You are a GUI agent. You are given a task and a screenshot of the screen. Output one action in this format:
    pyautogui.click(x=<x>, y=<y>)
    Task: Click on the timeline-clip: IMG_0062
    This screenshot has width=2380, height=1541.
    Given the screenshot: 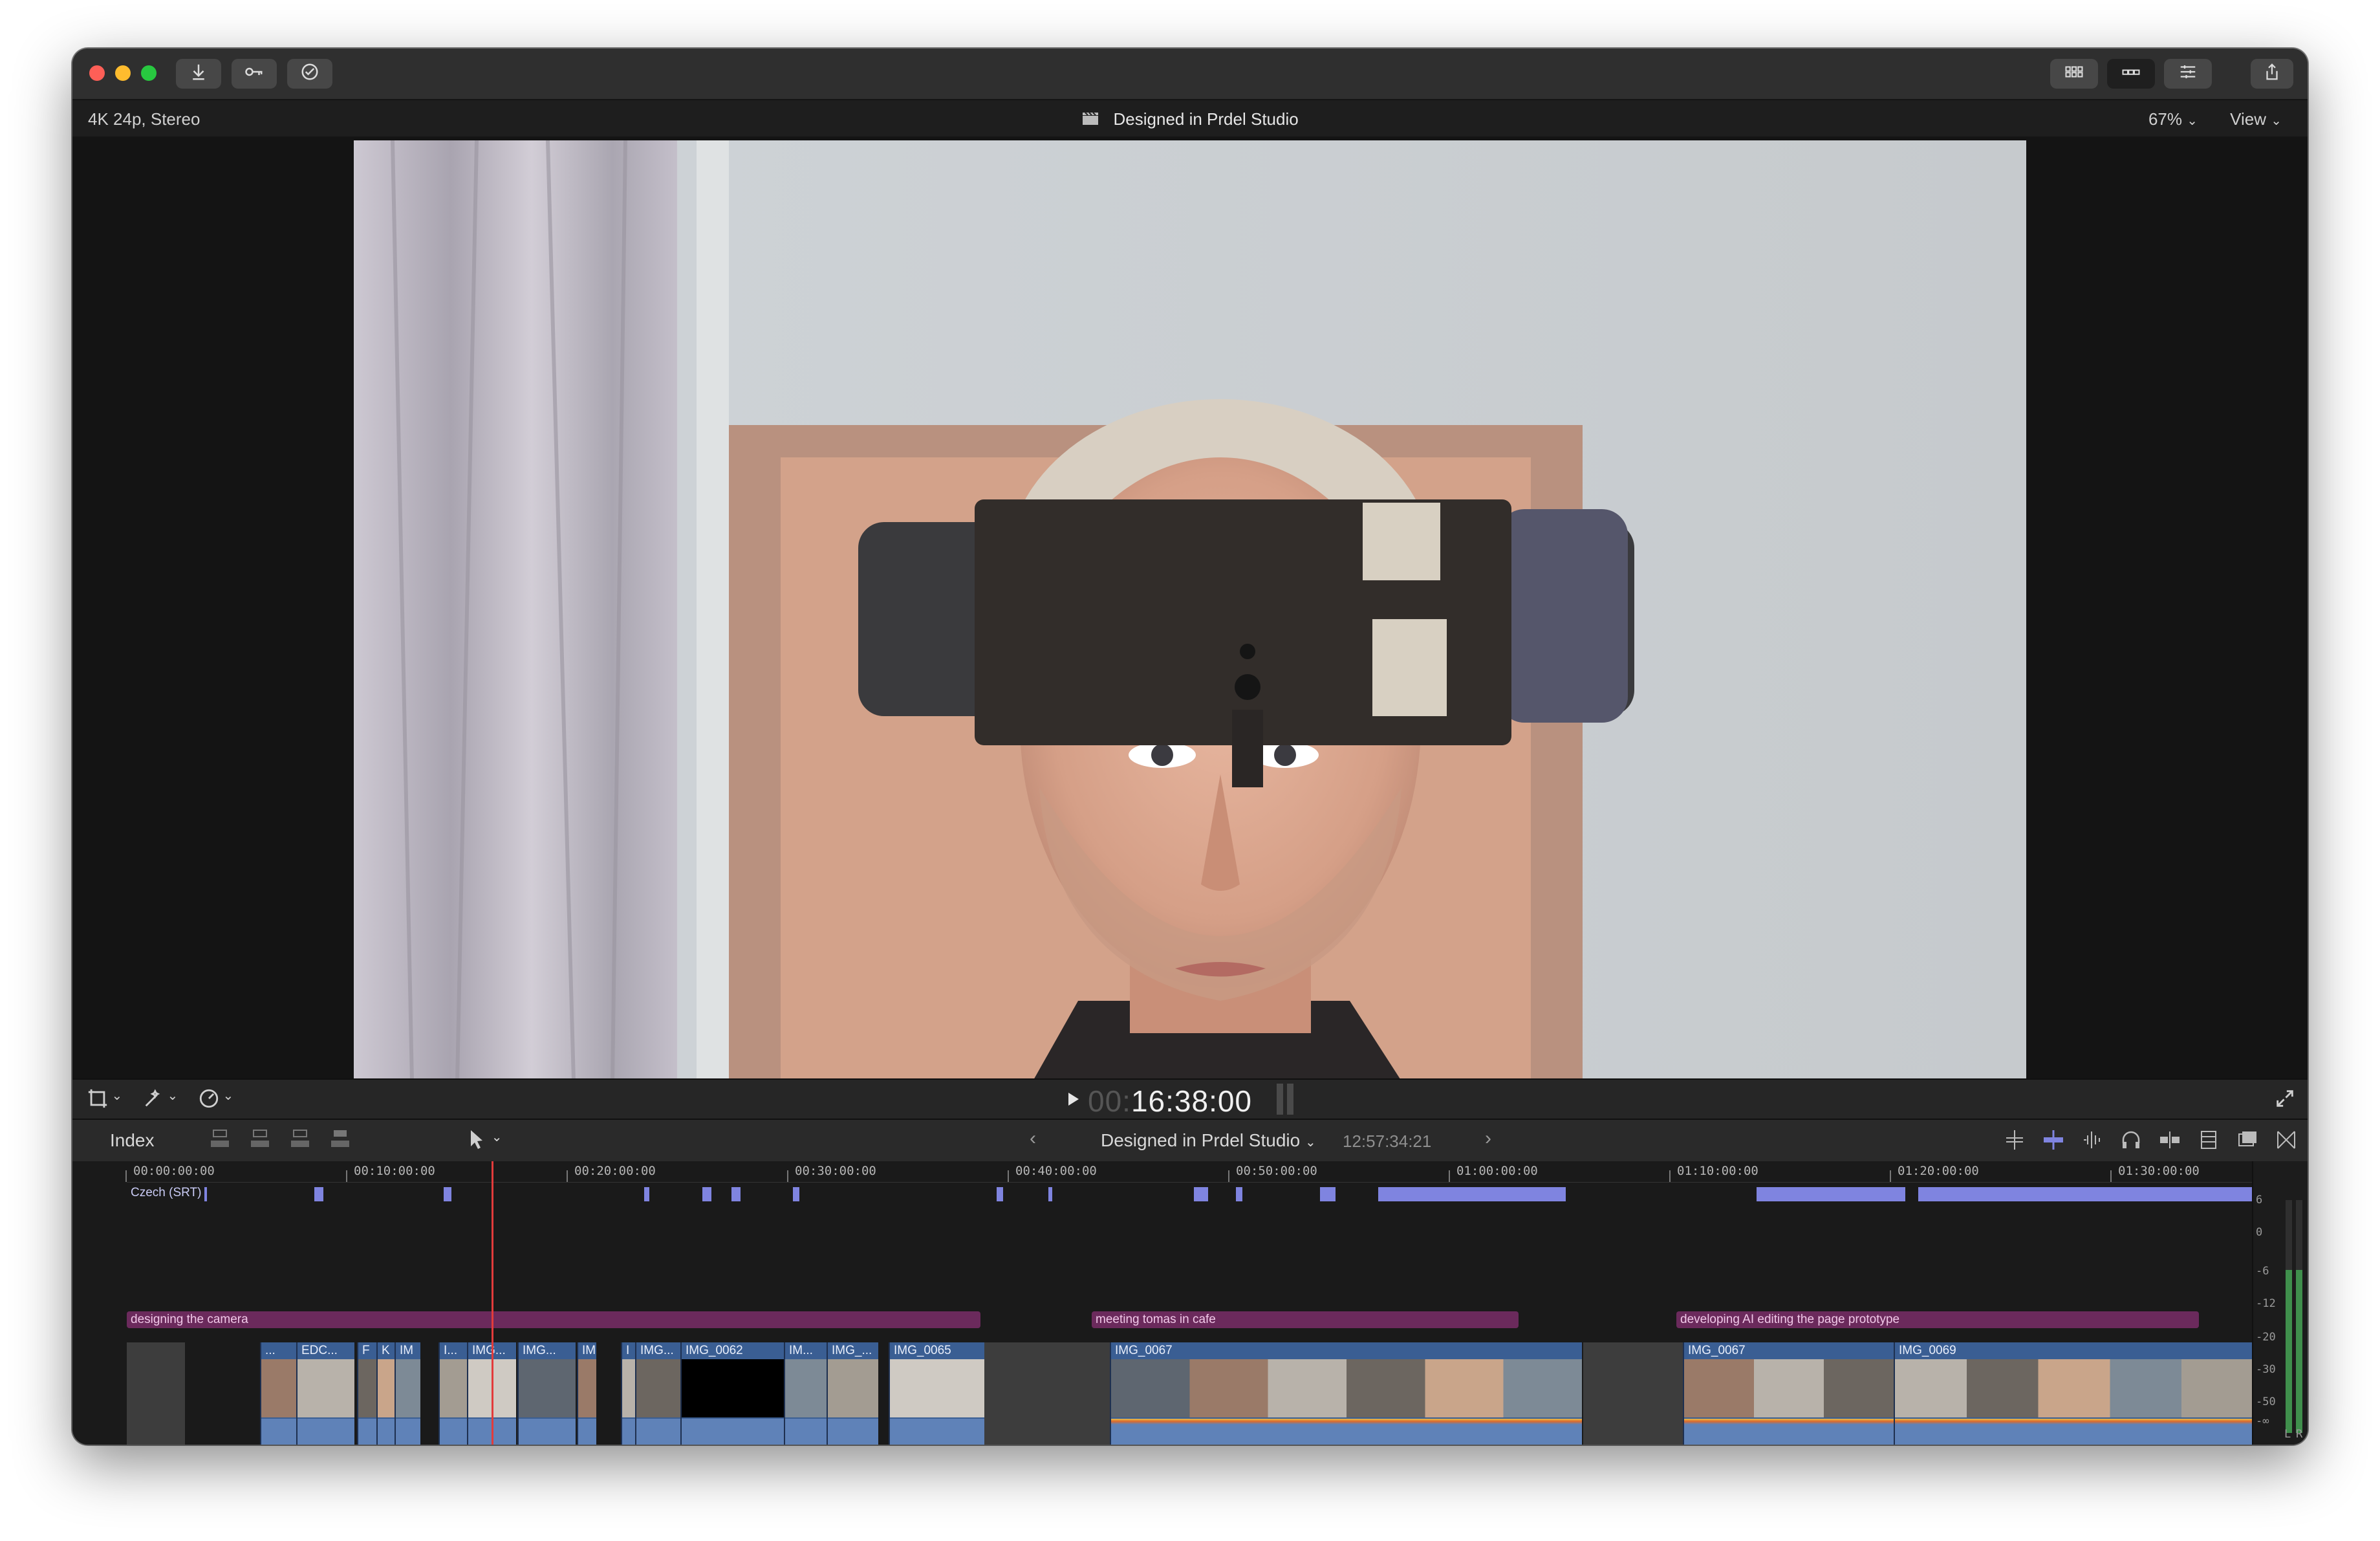 What is the action you would take?
    pyautogui.click(x=732, y=1393)
    